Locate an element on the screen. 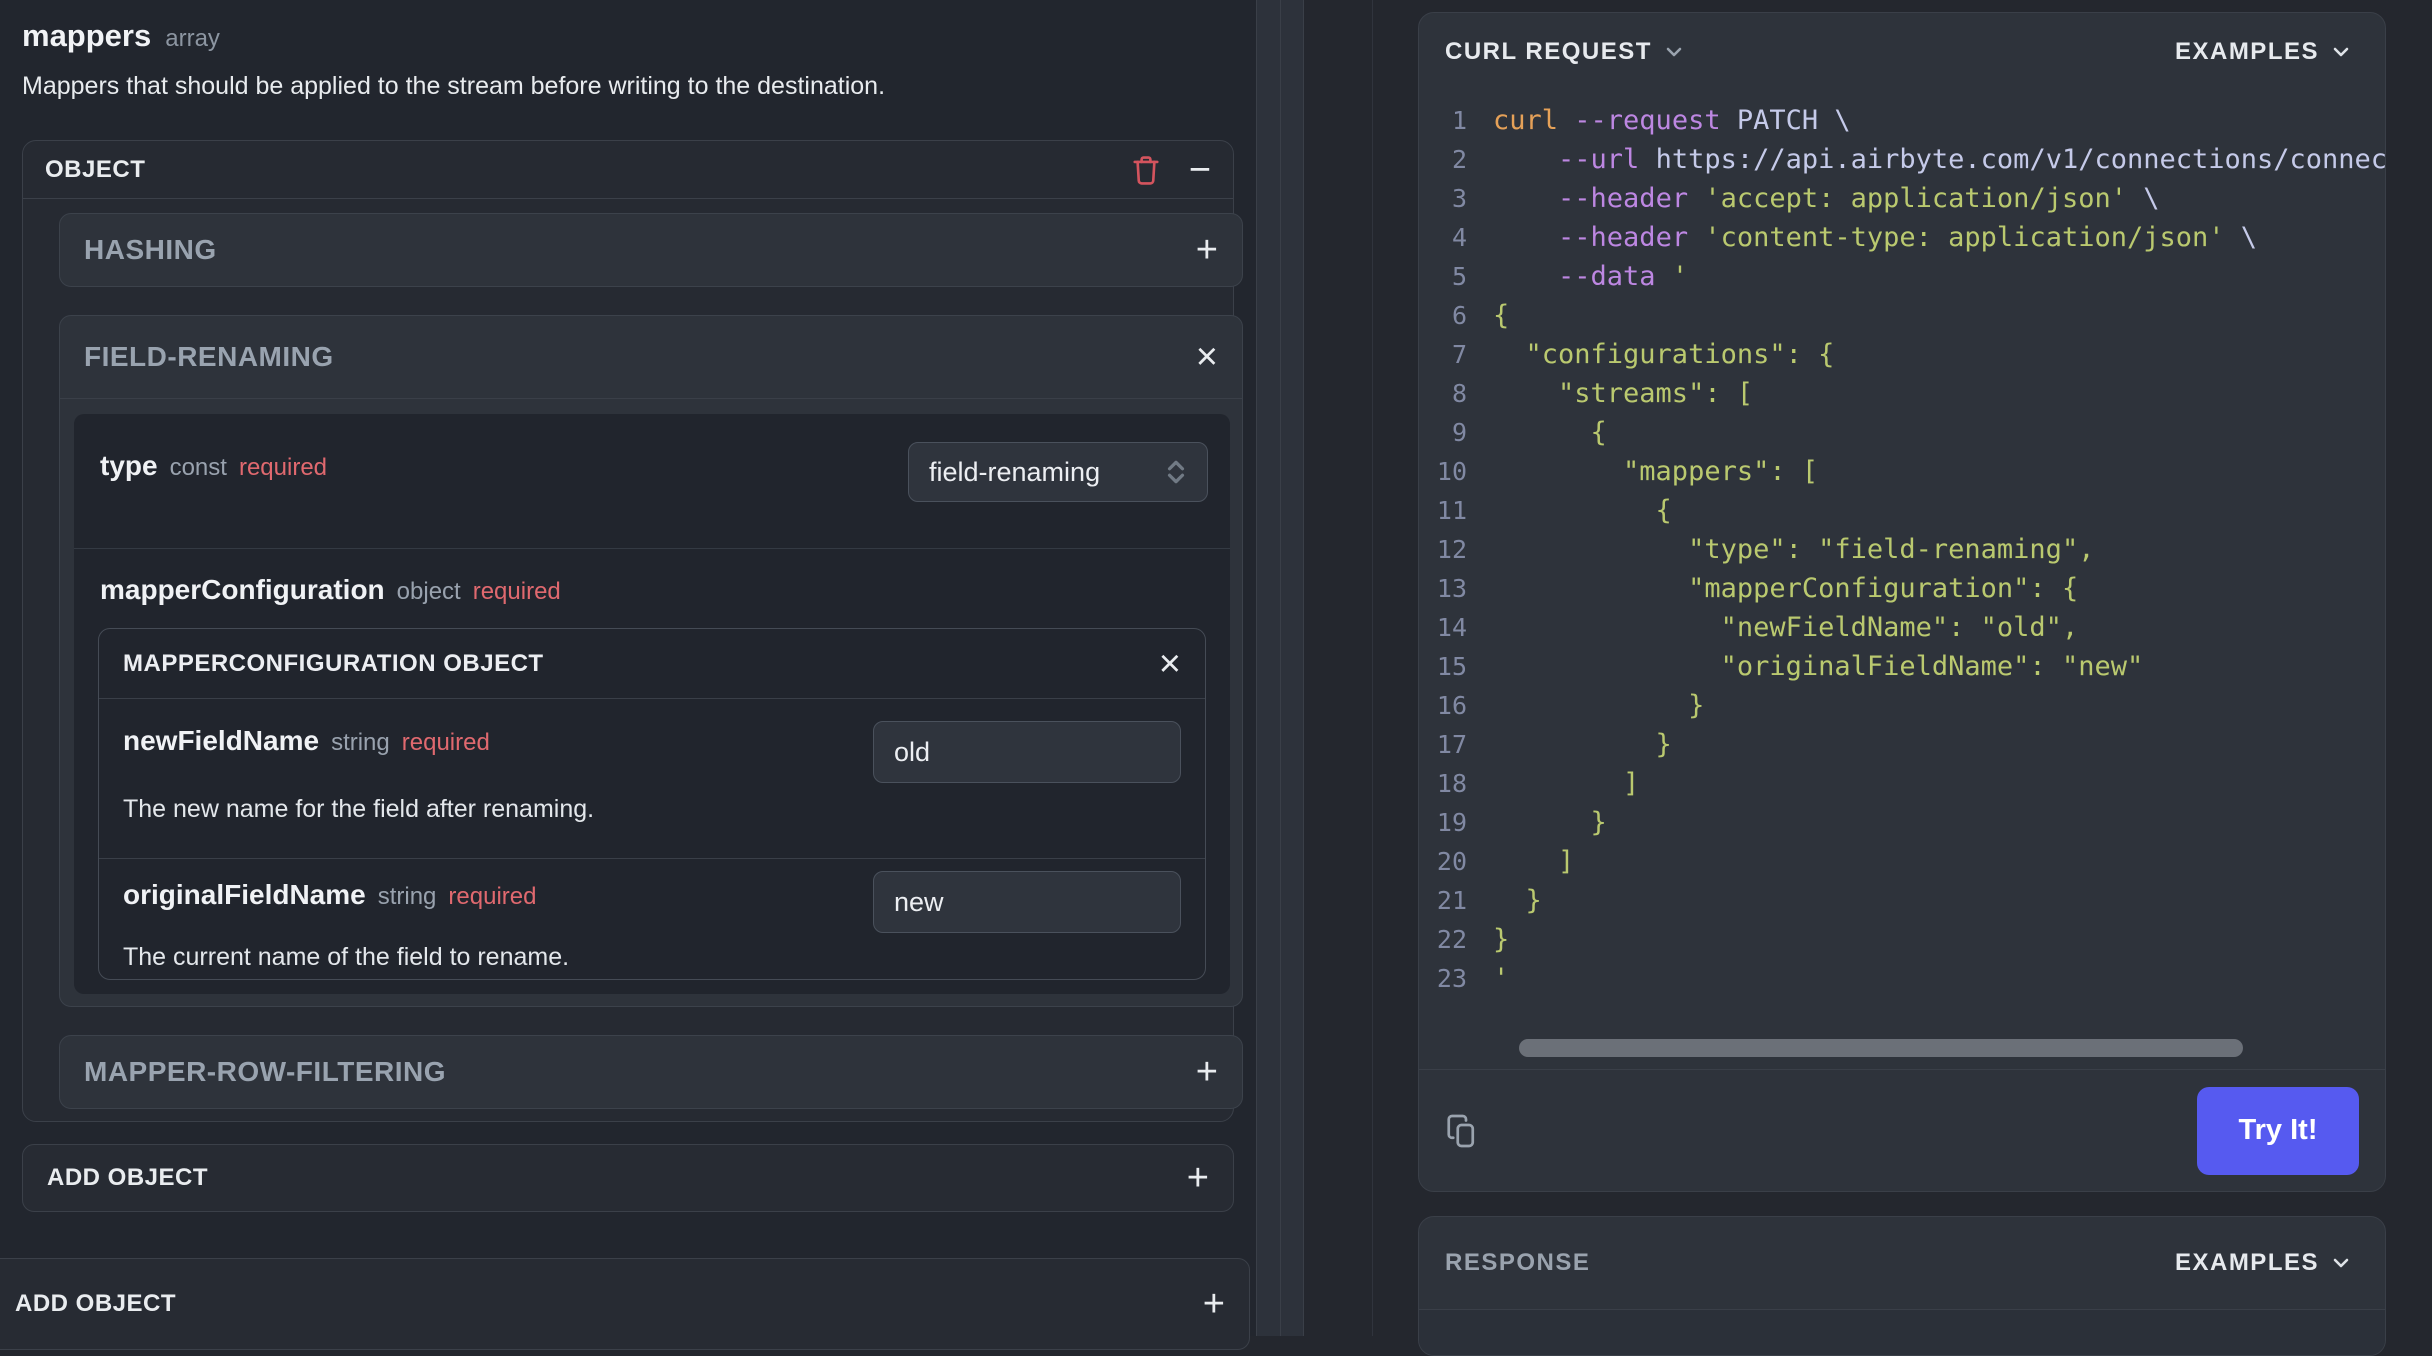 The height and width of the screenshot is (1356, 2432). mapper-configuration-label: mapperConfiguration object required is located at coordinates (330, 590).